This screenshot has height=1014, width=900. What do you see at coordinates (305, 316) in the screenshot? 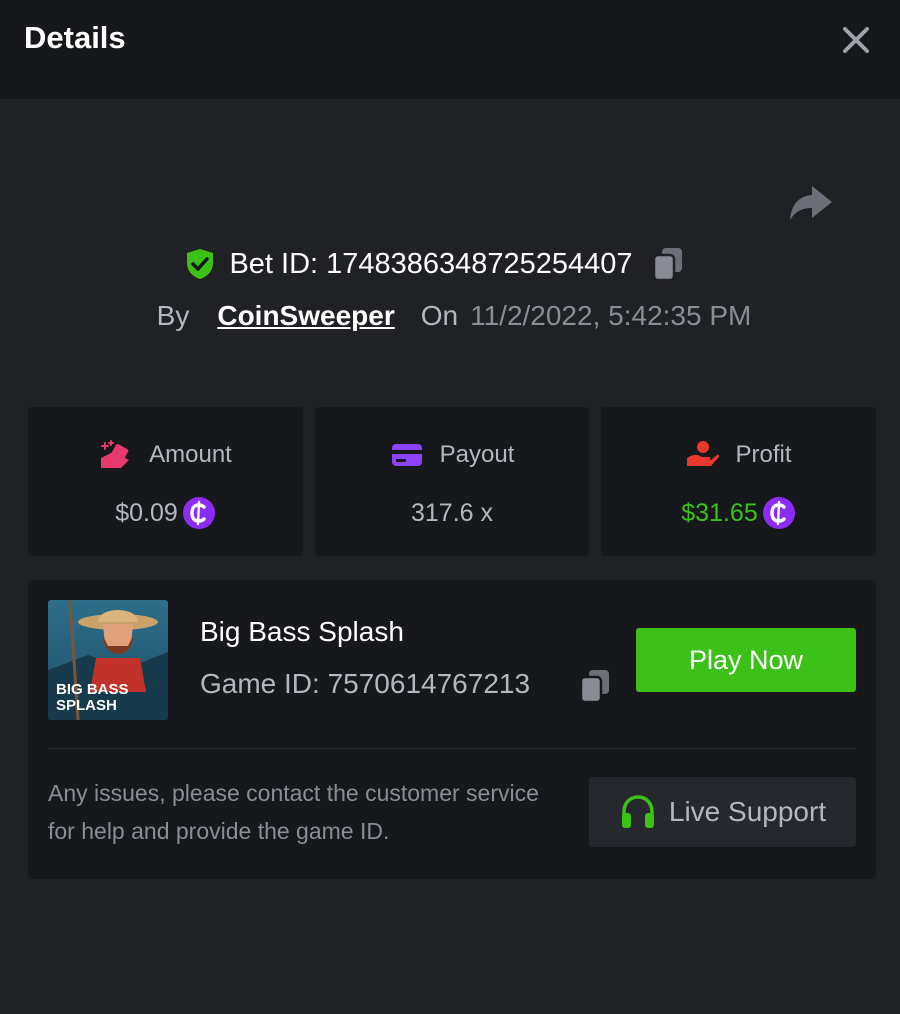
I see `username-link: CoinSweeper` at bounding box center [305, 316].